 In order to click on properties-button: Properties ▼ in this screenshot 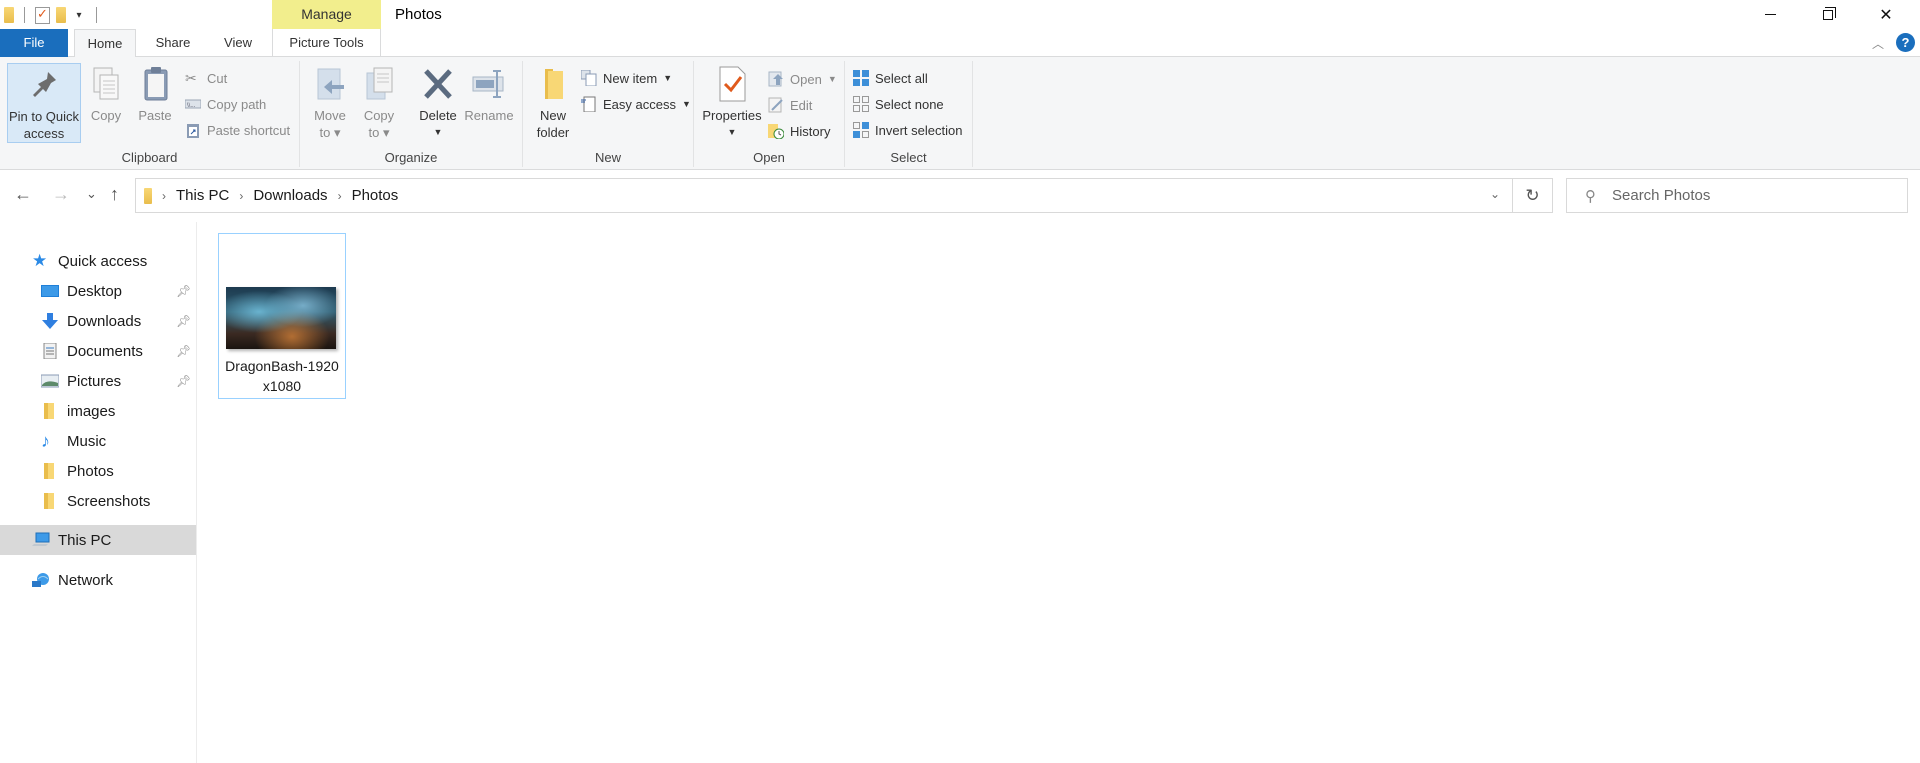, I will do `click(732, 102)`.